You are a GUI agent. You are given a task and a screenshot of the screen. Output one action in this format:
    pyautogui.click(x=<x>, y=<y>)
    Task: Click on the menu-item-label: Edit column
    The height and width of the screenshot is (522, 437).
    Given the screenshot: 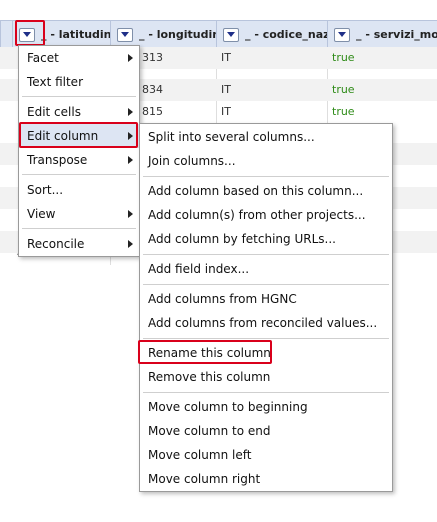 What is the action you would take?
    pyautogui.click(x=63, y=136)
    